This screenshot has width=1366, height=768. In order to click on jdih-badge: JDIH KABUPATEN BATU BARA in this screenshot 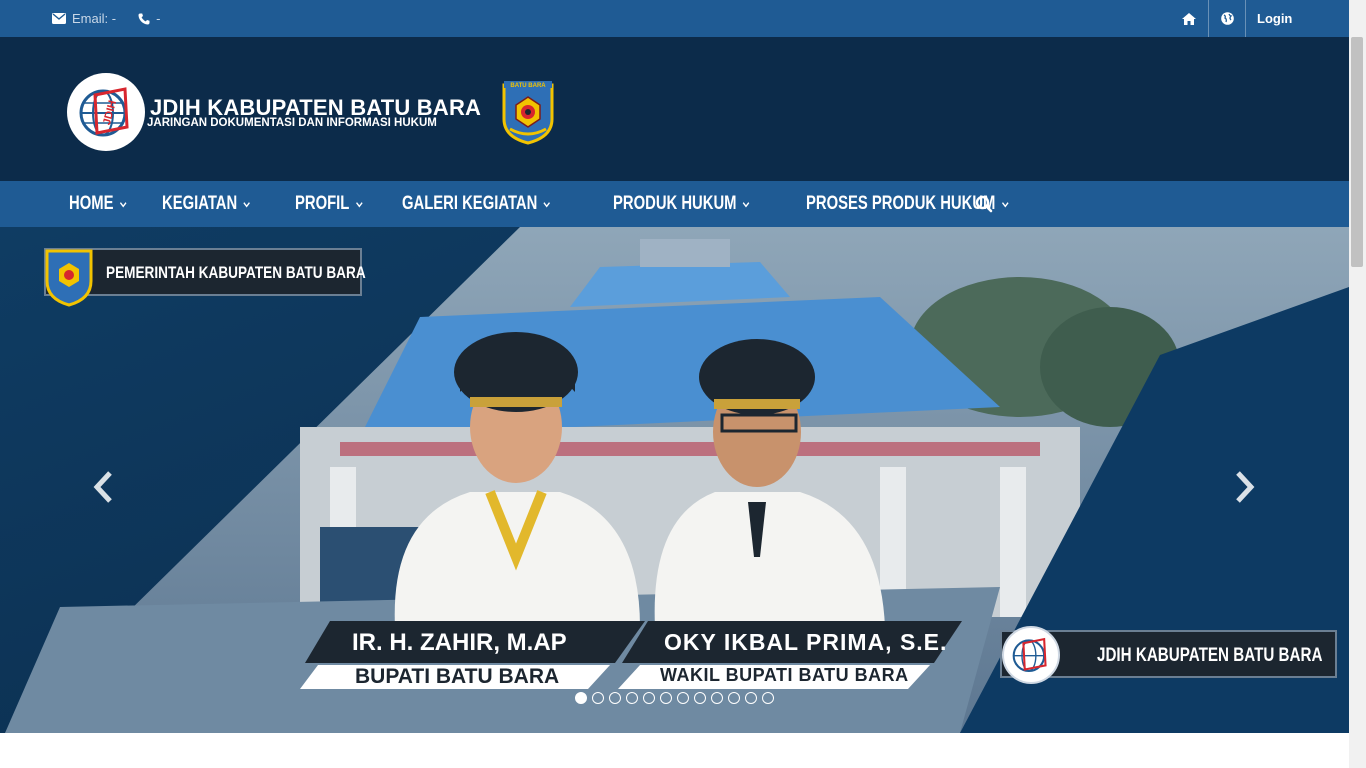, I will do `click(1168, 655)`.